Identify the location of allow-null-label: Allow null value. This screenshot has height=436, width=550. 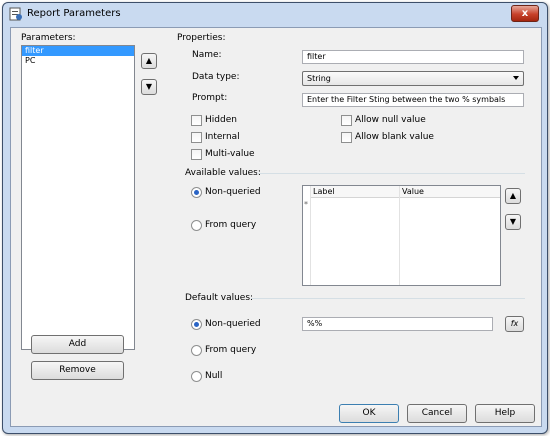
(390, 120).